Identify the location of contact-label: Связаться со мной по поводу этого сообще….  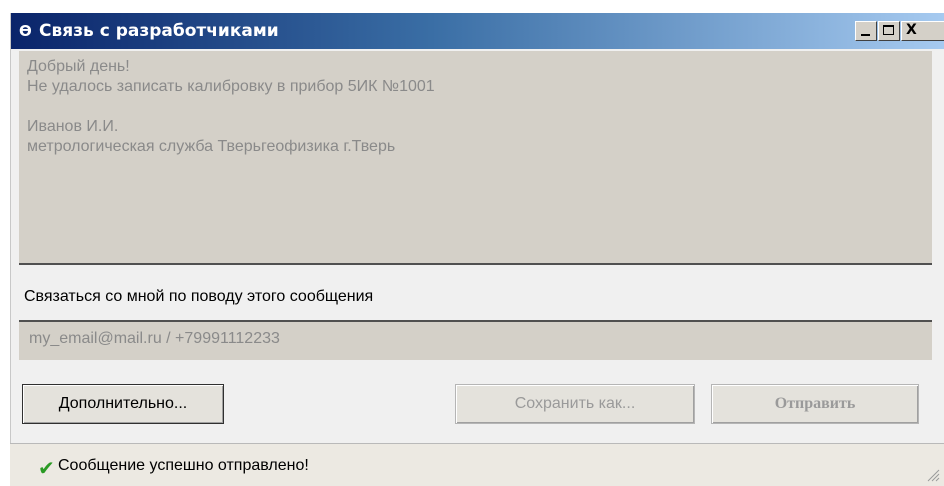
(199, 296).